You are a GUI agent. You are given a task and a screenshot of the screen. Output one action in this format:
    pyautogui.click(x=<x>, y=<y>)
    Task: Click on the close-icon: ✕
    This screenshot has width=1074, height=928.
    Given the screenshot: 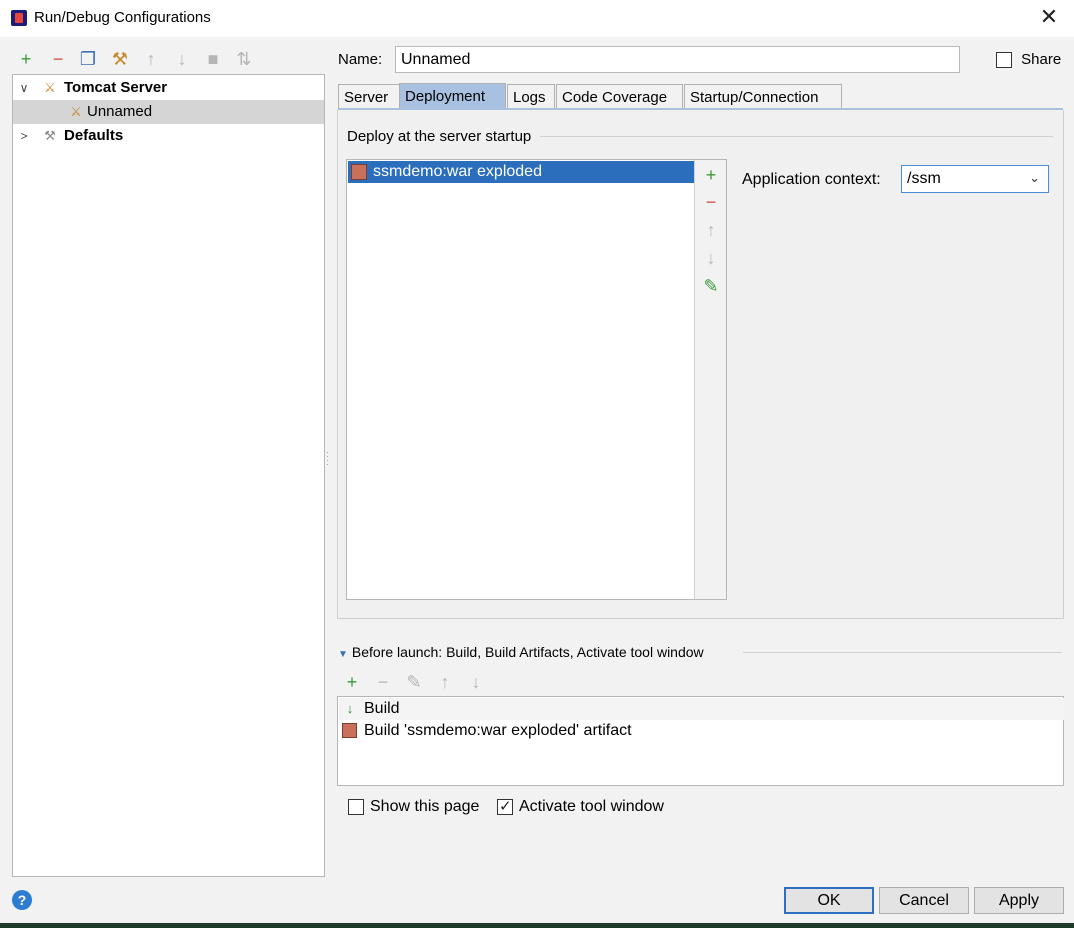 What is the action you would take?
    pyautogui.click(x=1049, y=17)
    